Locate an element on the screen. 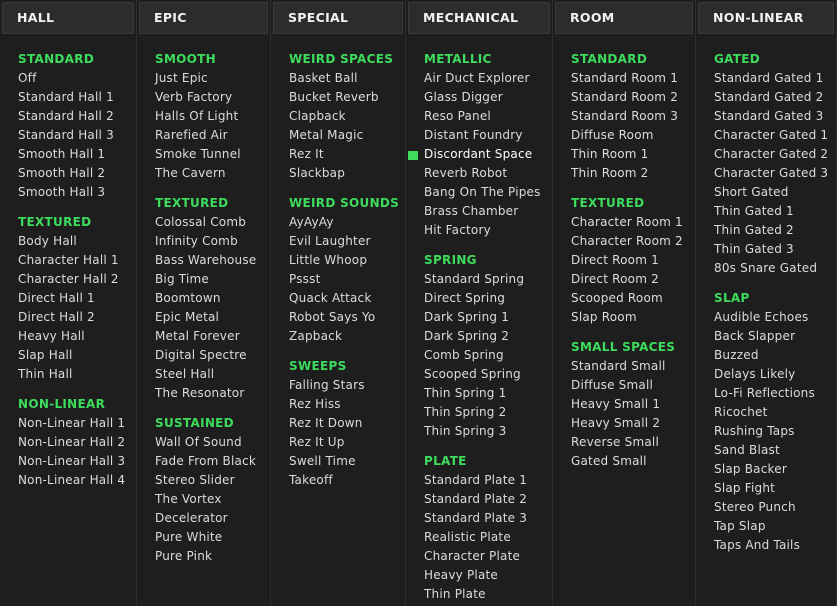 Image resolution: width=837 pixels, height=606 pixels. preset-item: Halls Of Light is located at coordinates (196, 116).